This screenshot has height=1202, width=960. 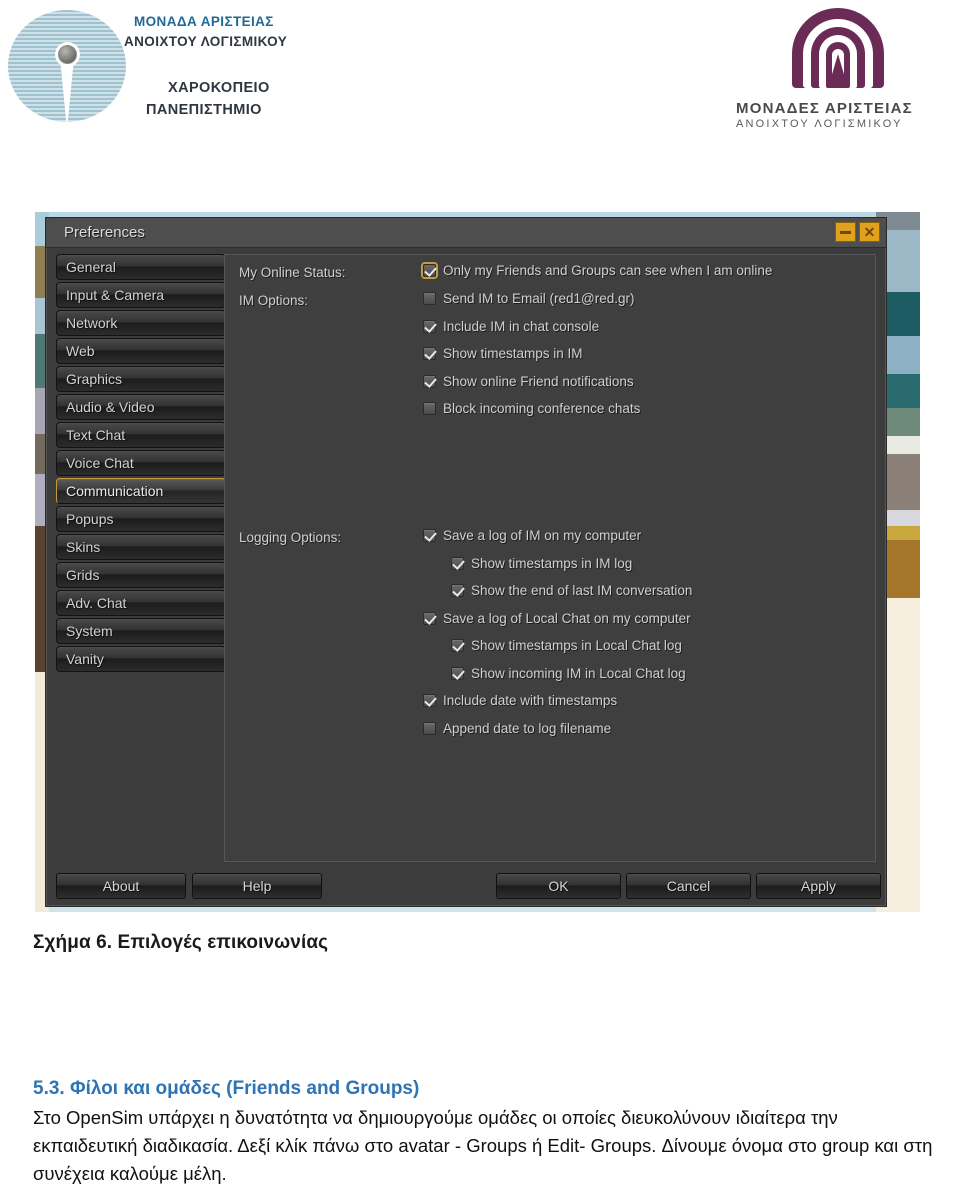 I want to click on sidebar-item-label: Adv. Chat, so click(x=96, y=603).